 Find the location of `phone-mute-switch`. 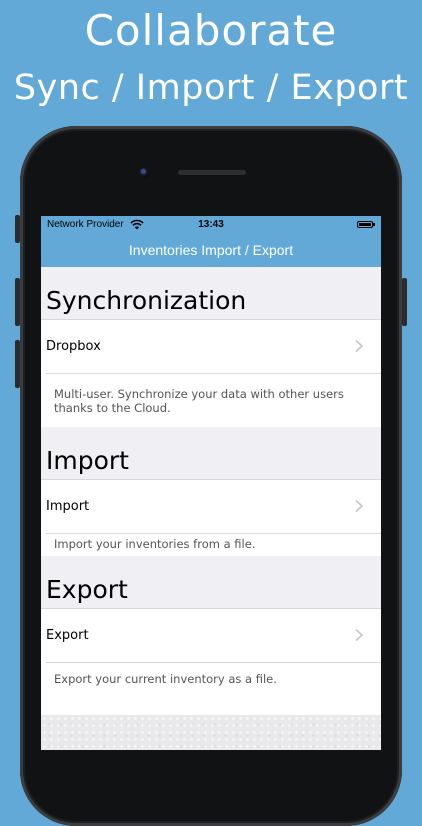

phone-mute-switch is located at coordinates (17, 229).